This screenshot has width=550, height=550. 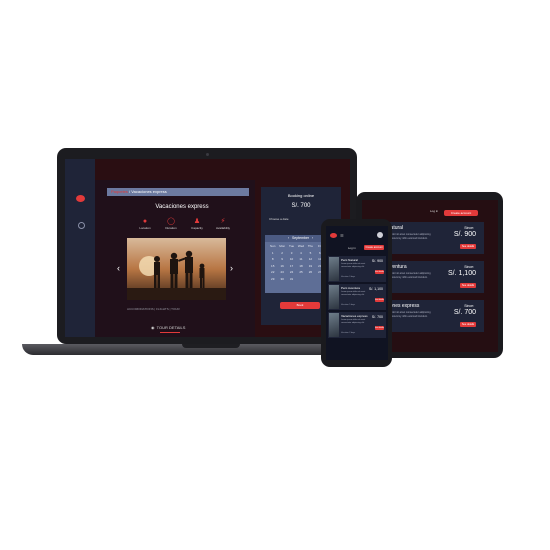 What do you see at coordinates (149, 191) in the screenshot?
I see `breadcrumb-current: Vacaciones express` at bounding box center [149, 191].